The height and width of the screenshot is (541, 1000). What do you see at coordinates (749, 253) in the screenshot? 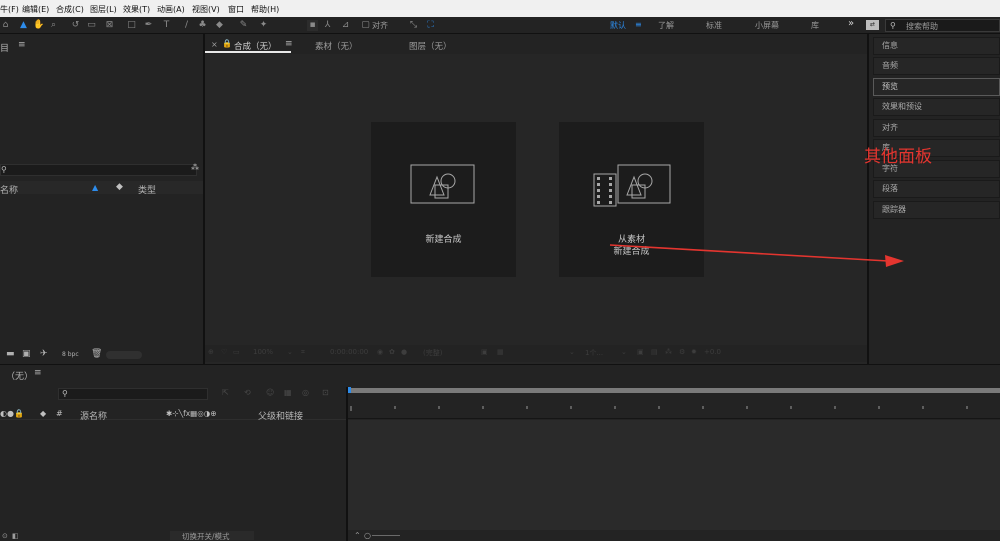
I see `annotation-arrow-line` at bounding box center [749, 253].